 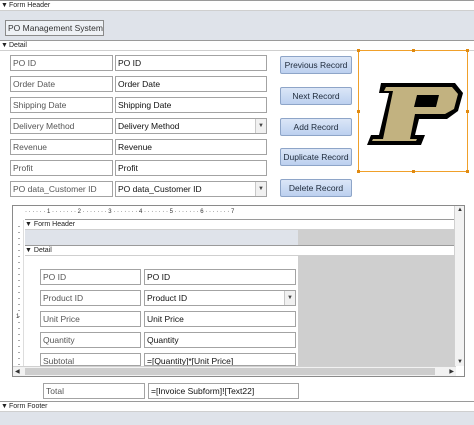 I want to click on revenue-field: Revenue, so click(x=191, y=147).